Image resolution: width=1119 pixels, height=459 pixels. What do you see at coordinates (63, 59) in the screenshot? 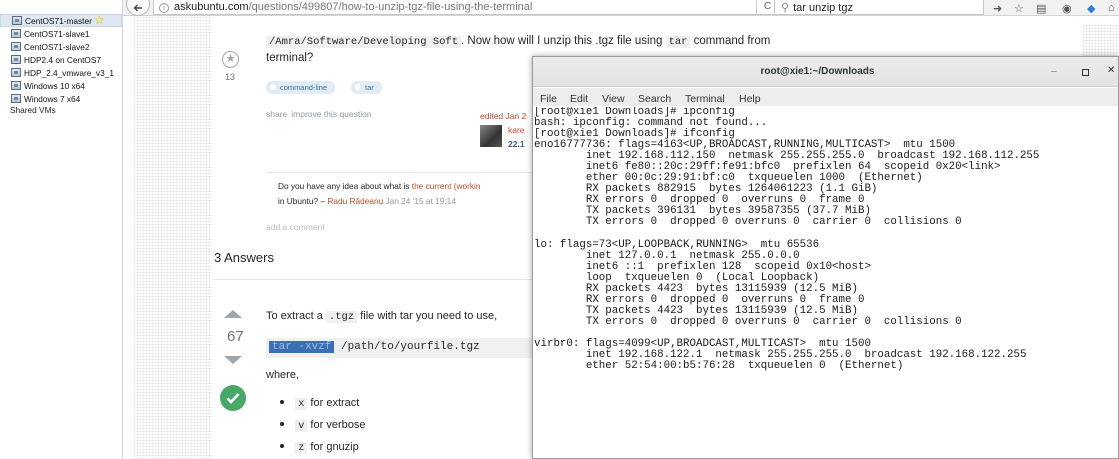
I see `vm-item-label: HDP2.4 on CentOS7` at bounding box center [63, 59].